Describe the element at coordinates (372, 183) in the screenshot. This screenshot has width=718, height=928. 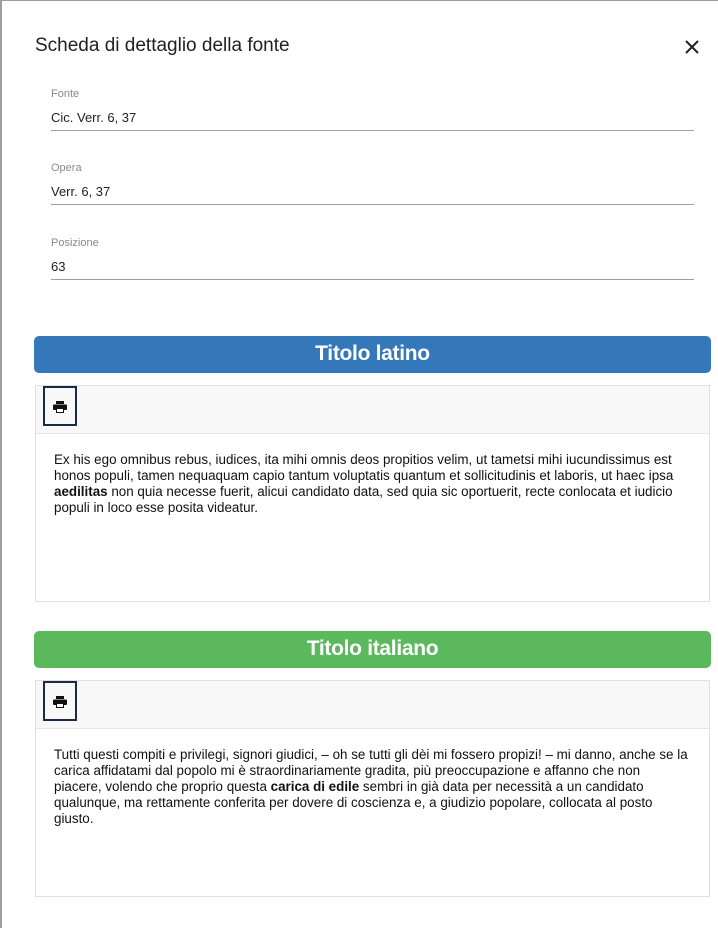
I see `opera-field: Opera Verr. 6, 37` at that location.